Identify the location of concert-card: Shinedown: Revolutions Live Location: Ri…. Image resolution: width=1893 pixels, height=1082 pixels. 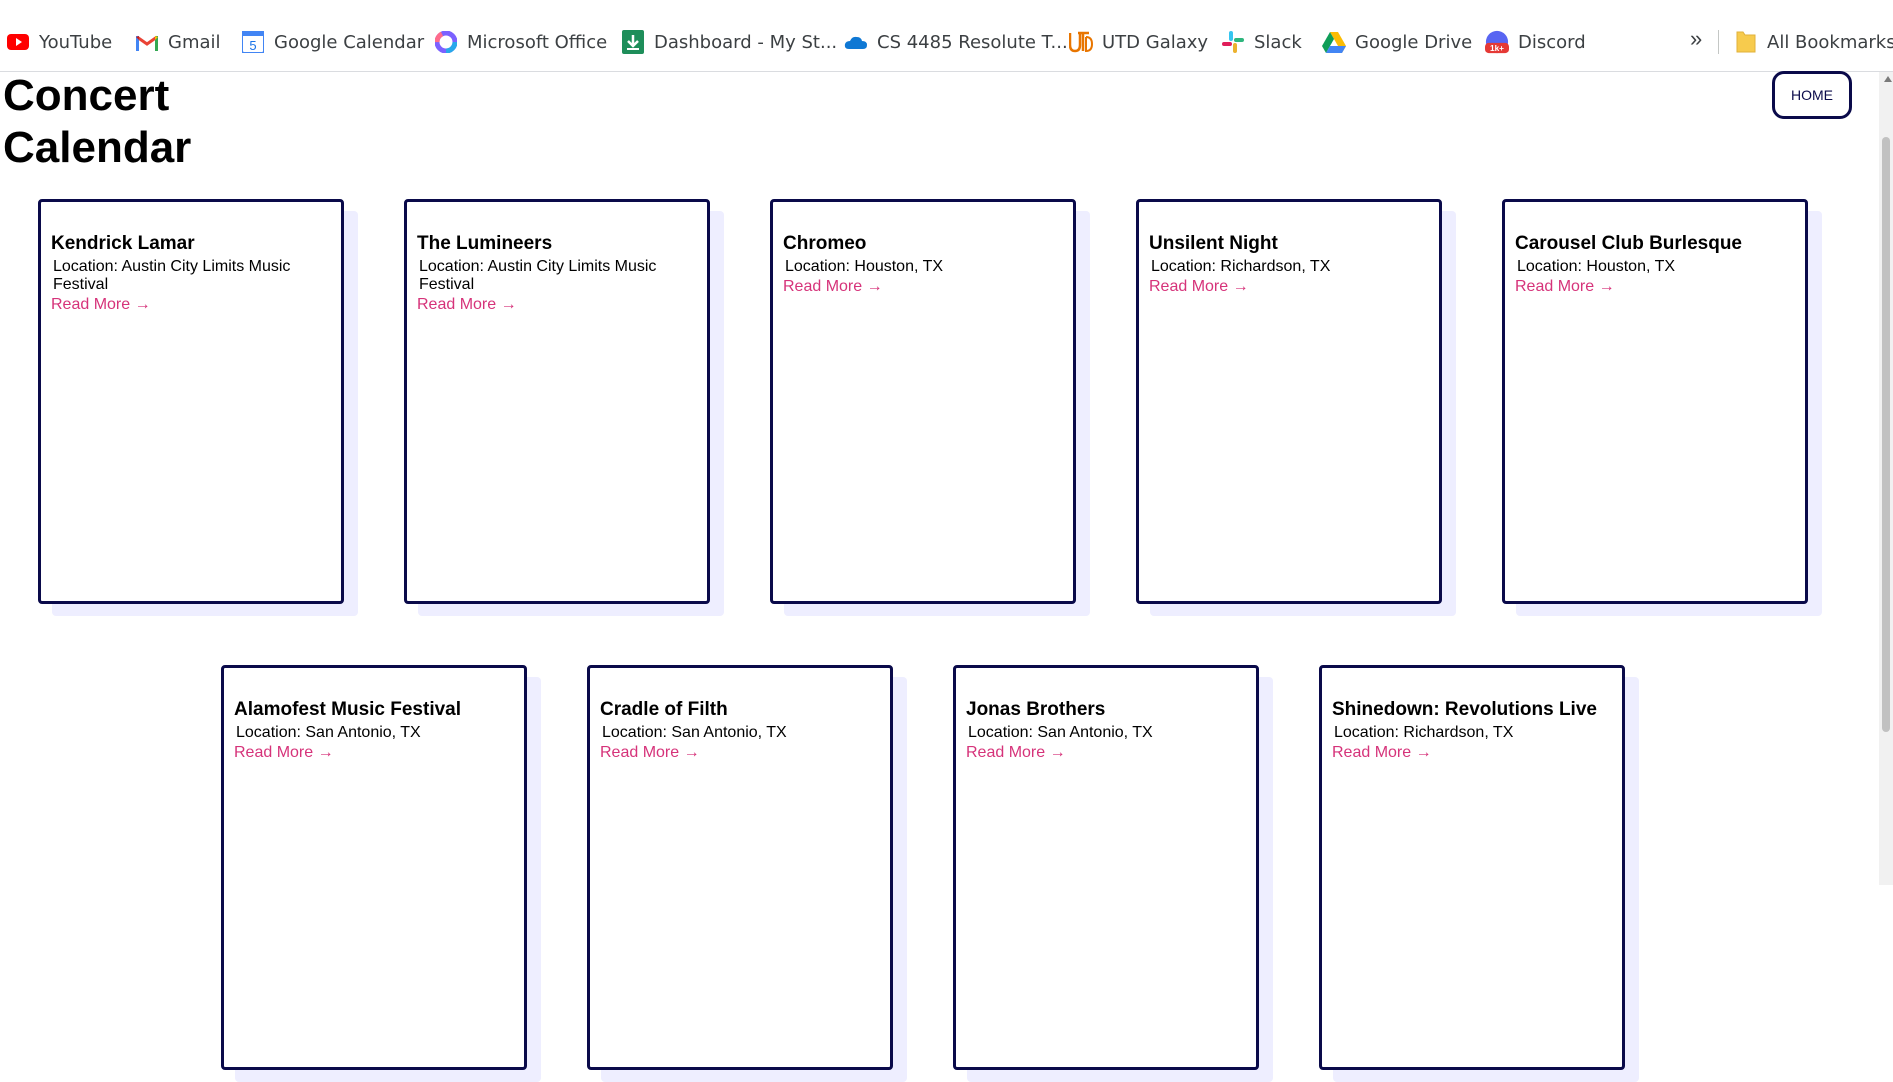
(1479, 873).